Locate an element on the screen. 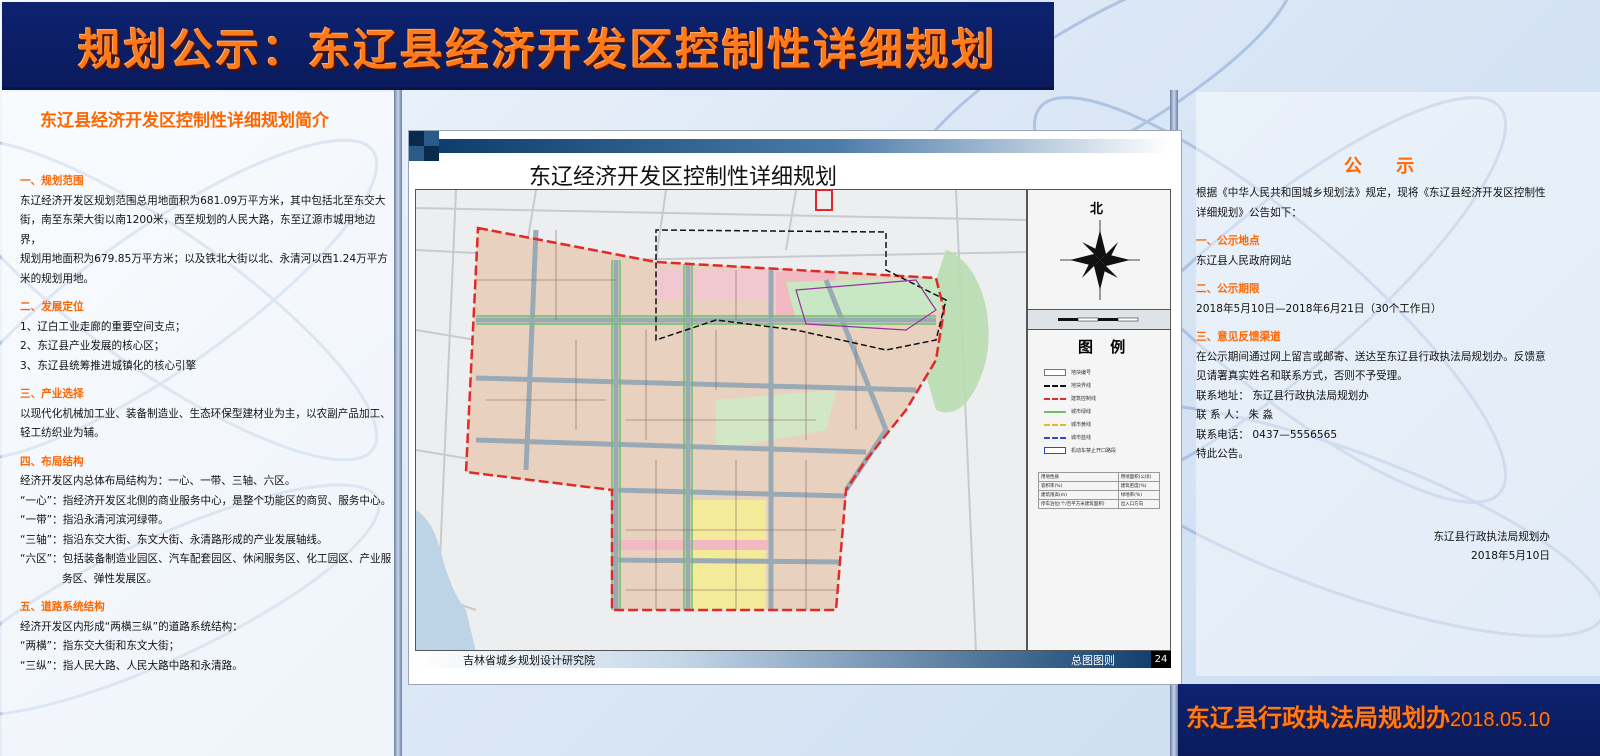 This screenshot has width=1600, height=756. intro-text-line: 街，南至东荣大街以南1200米，西至规划的人民大路，东至辽源市城用地边界， is located at coordinates (198, 230).